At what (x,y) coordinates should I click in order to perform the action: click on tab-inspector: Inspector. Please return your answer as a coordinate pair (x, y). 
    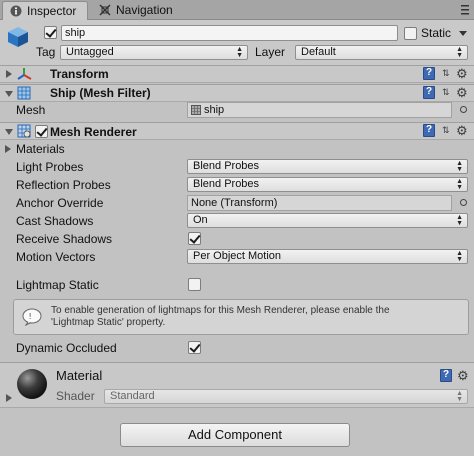
    Looking at the image, I should click on (45, 10).